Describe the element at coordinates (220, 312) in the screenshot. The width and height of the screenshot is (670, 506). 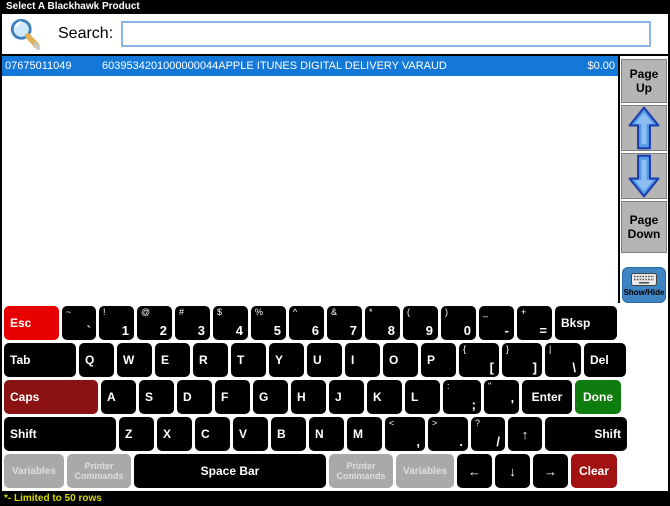
I see `key-shift-label: $` at that location.